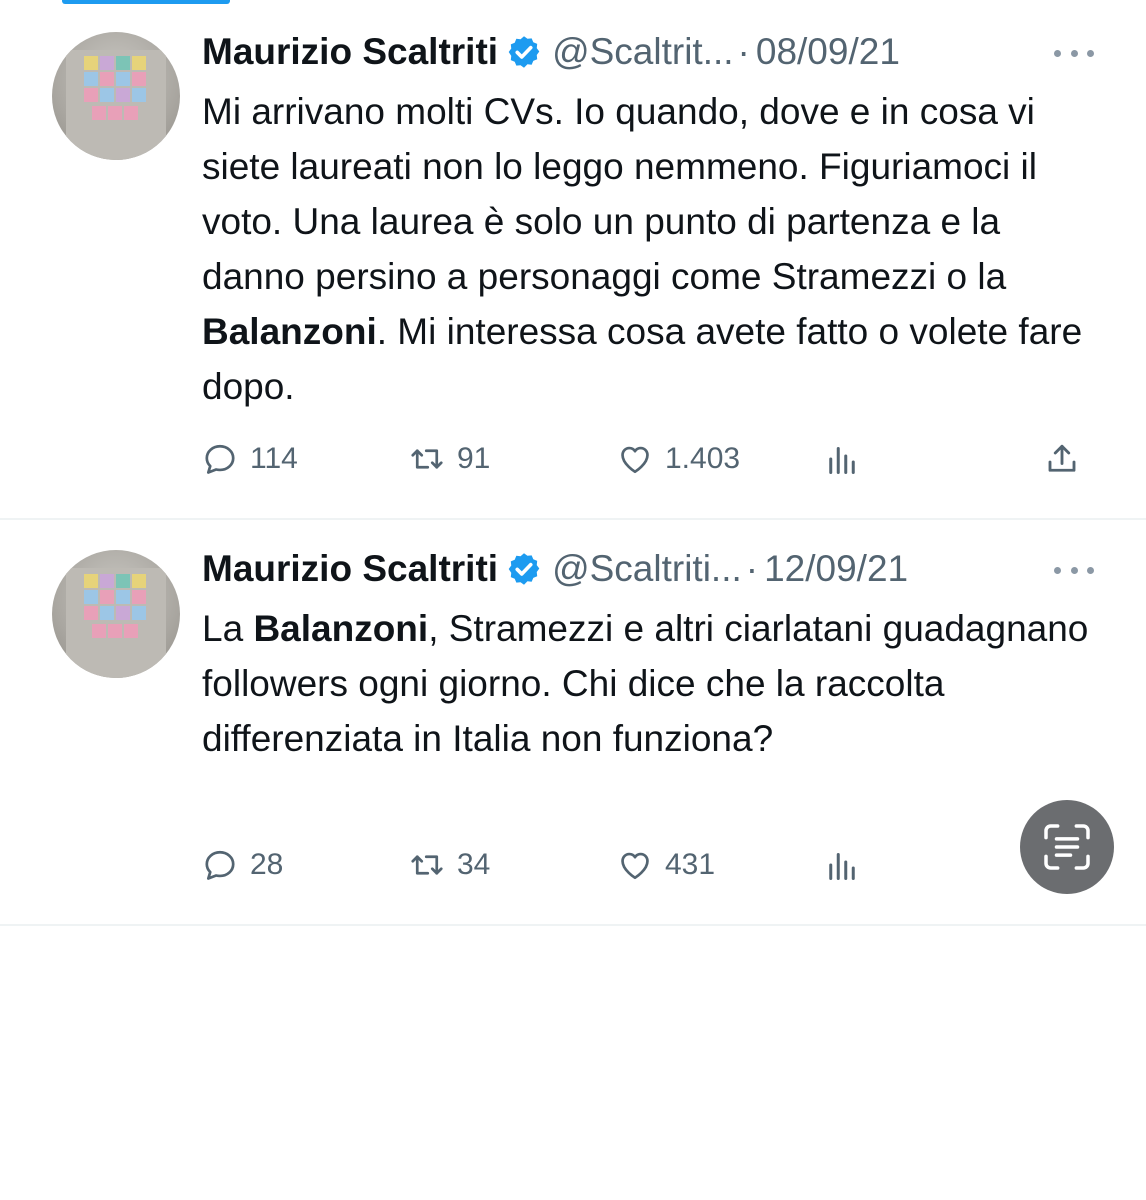 This screenshot has height=1200, width=1146. I want to click on tweet-actions: 114 91 1.403, so click(647, 459).